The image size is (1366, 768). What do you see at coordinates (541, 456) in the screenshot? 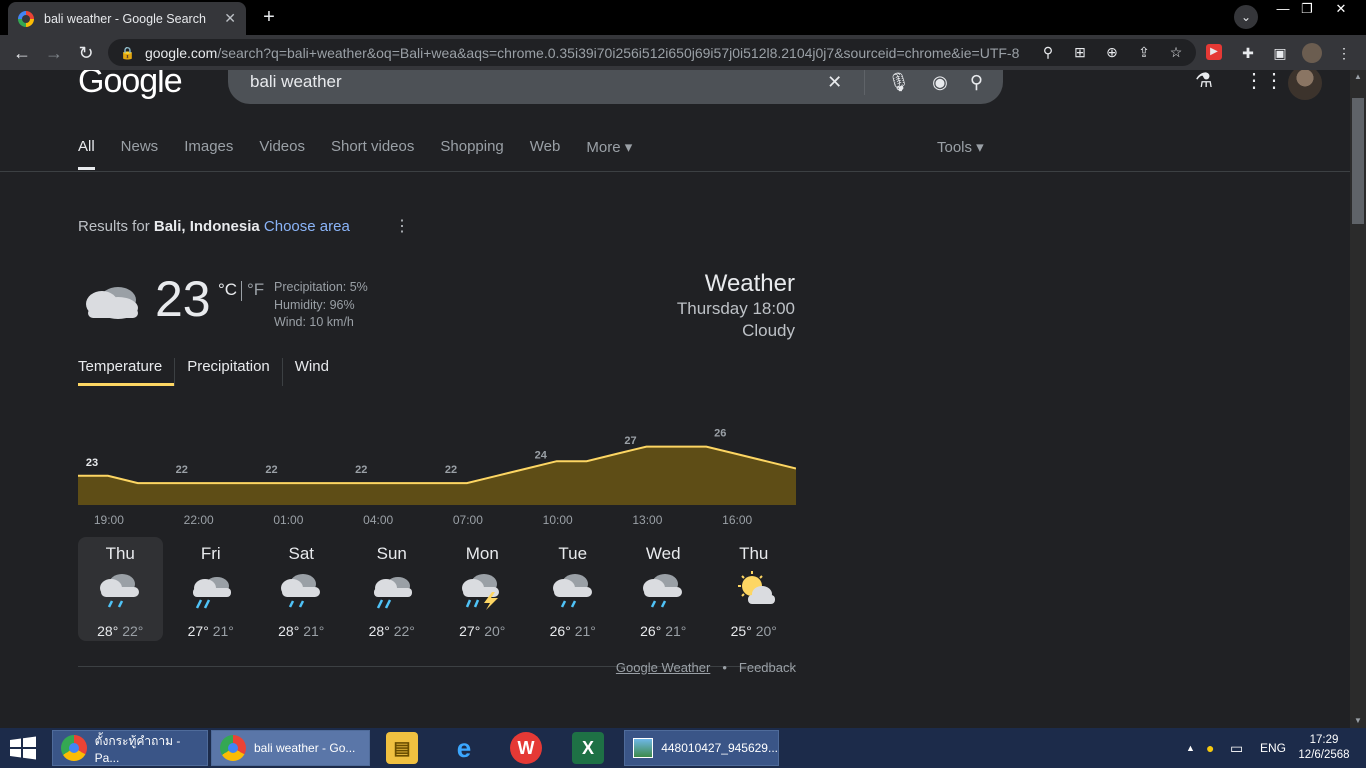
I see `data-label: 24` at bounding box center [541, 456].